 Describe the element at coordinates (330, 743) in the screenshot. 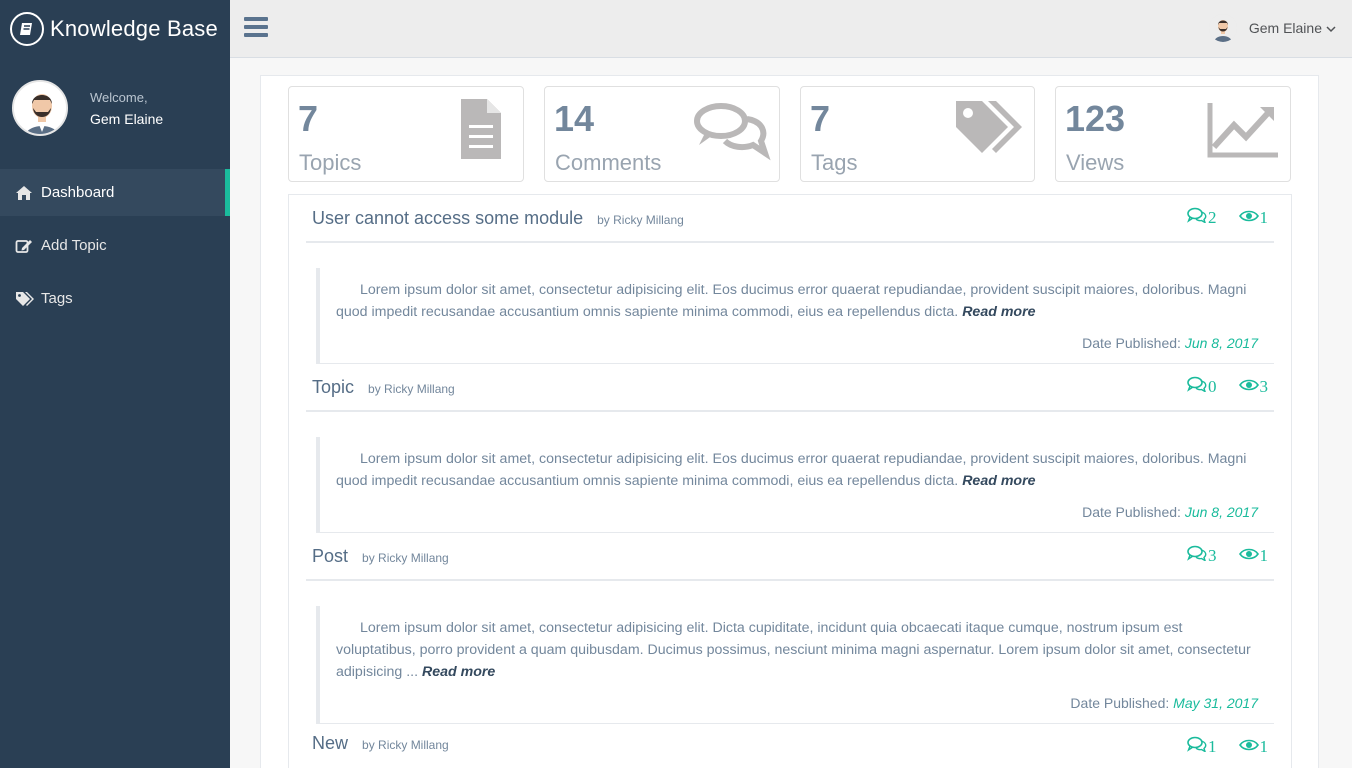

I see `topic-title: New` at that location.